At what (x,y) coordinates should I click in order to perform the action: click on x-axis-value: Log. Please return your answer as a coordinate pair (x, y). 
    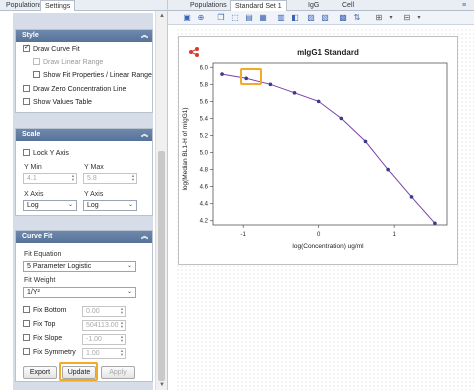
    Looking at the image, I should click on (33, 205).